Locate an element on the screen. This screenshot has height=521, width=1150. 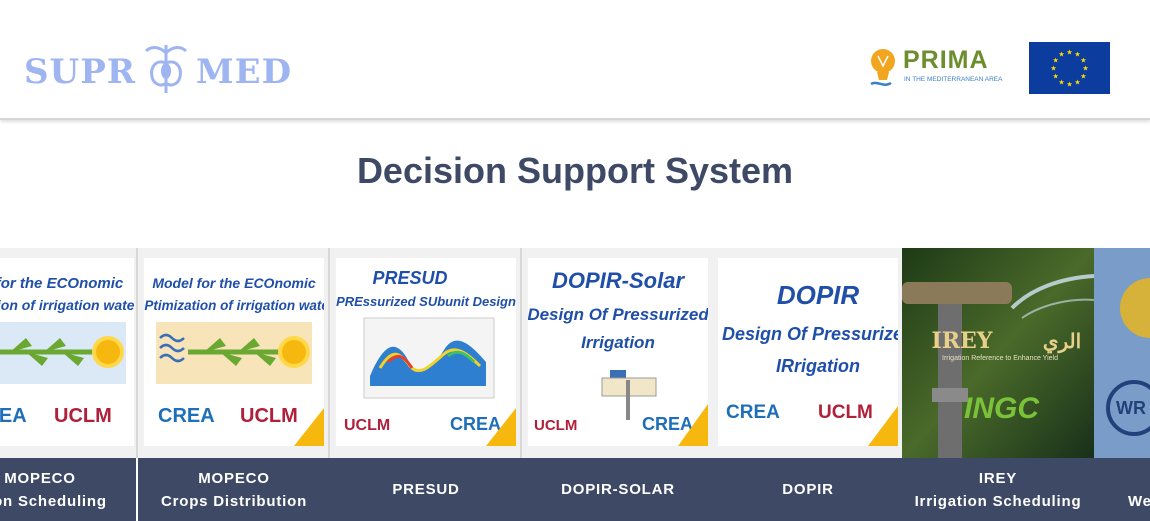
card-partial-right: WR We is located at coordinates (1122, 384).